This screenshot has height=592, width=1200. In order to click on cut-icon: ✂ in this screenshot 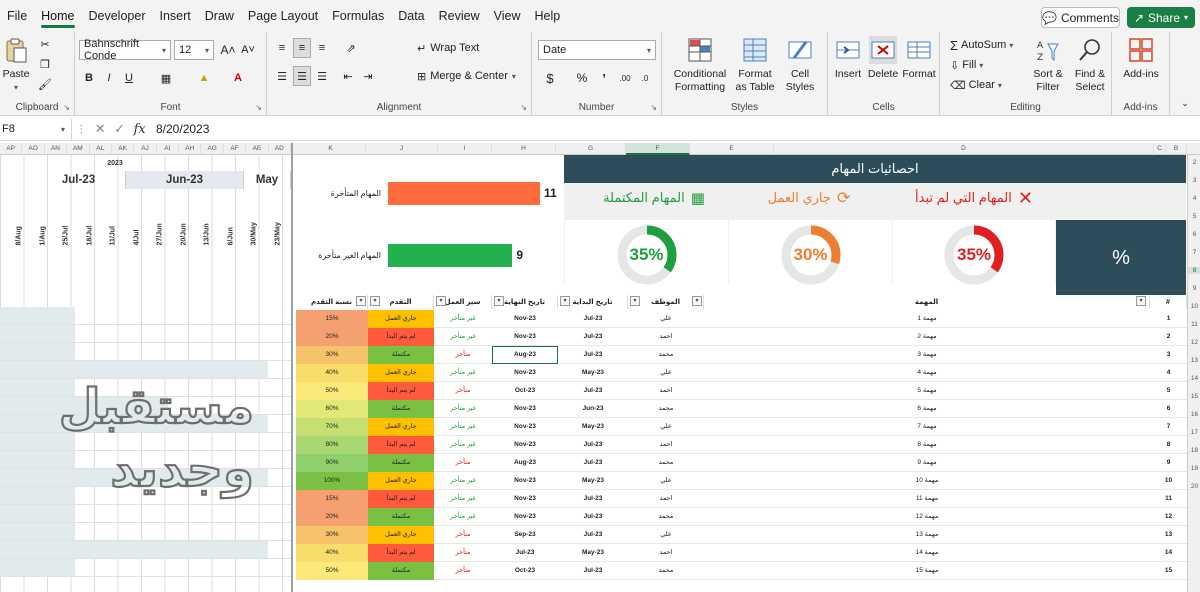, I will do `click(45, 44)`.